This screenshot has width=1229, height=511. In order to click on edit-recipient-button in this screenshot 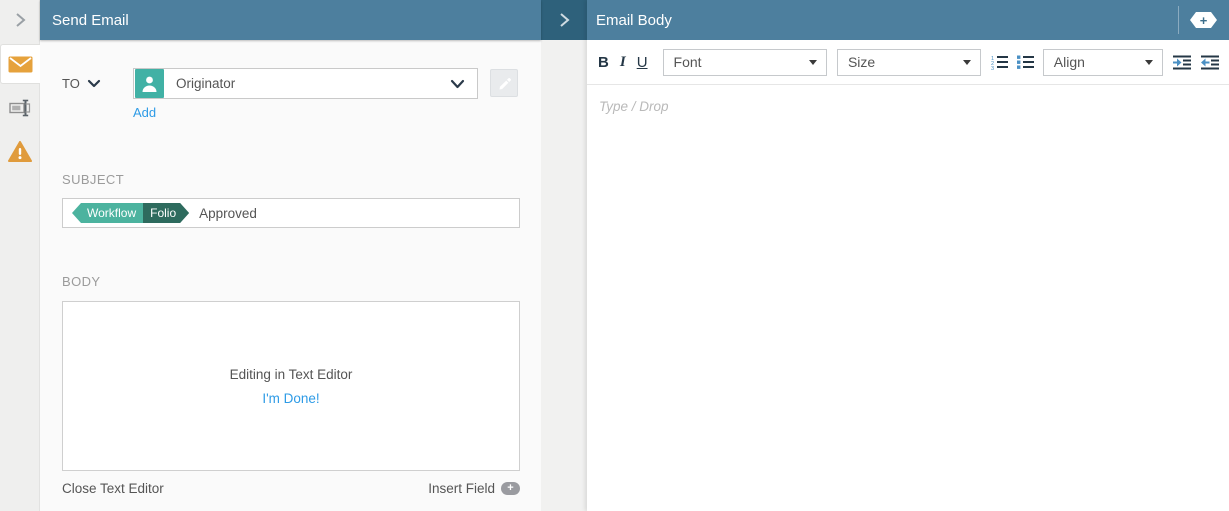, I will do `click(504, 83)`.